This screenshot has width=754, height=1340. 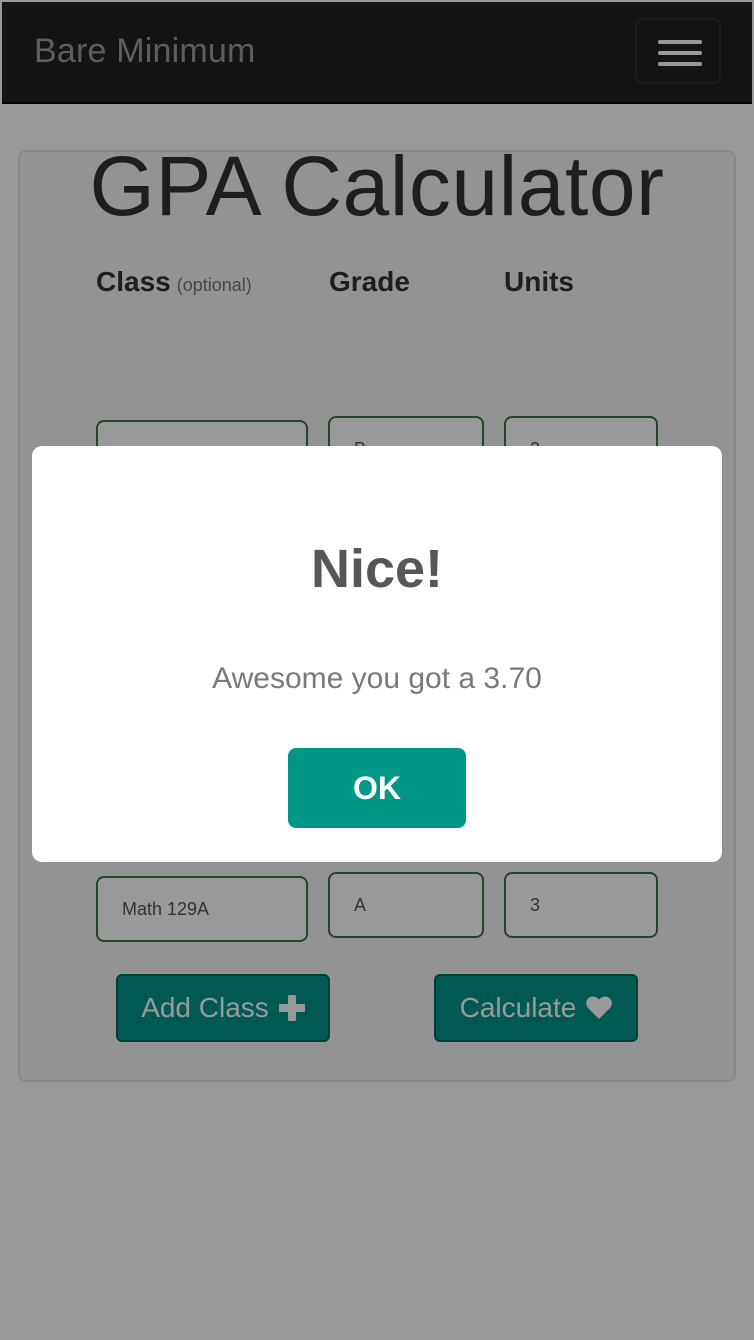 What do you see at coordinates (377, 569) in the screenshot?
I see `alert-title: Nice!` at bounding box center [377, 569].